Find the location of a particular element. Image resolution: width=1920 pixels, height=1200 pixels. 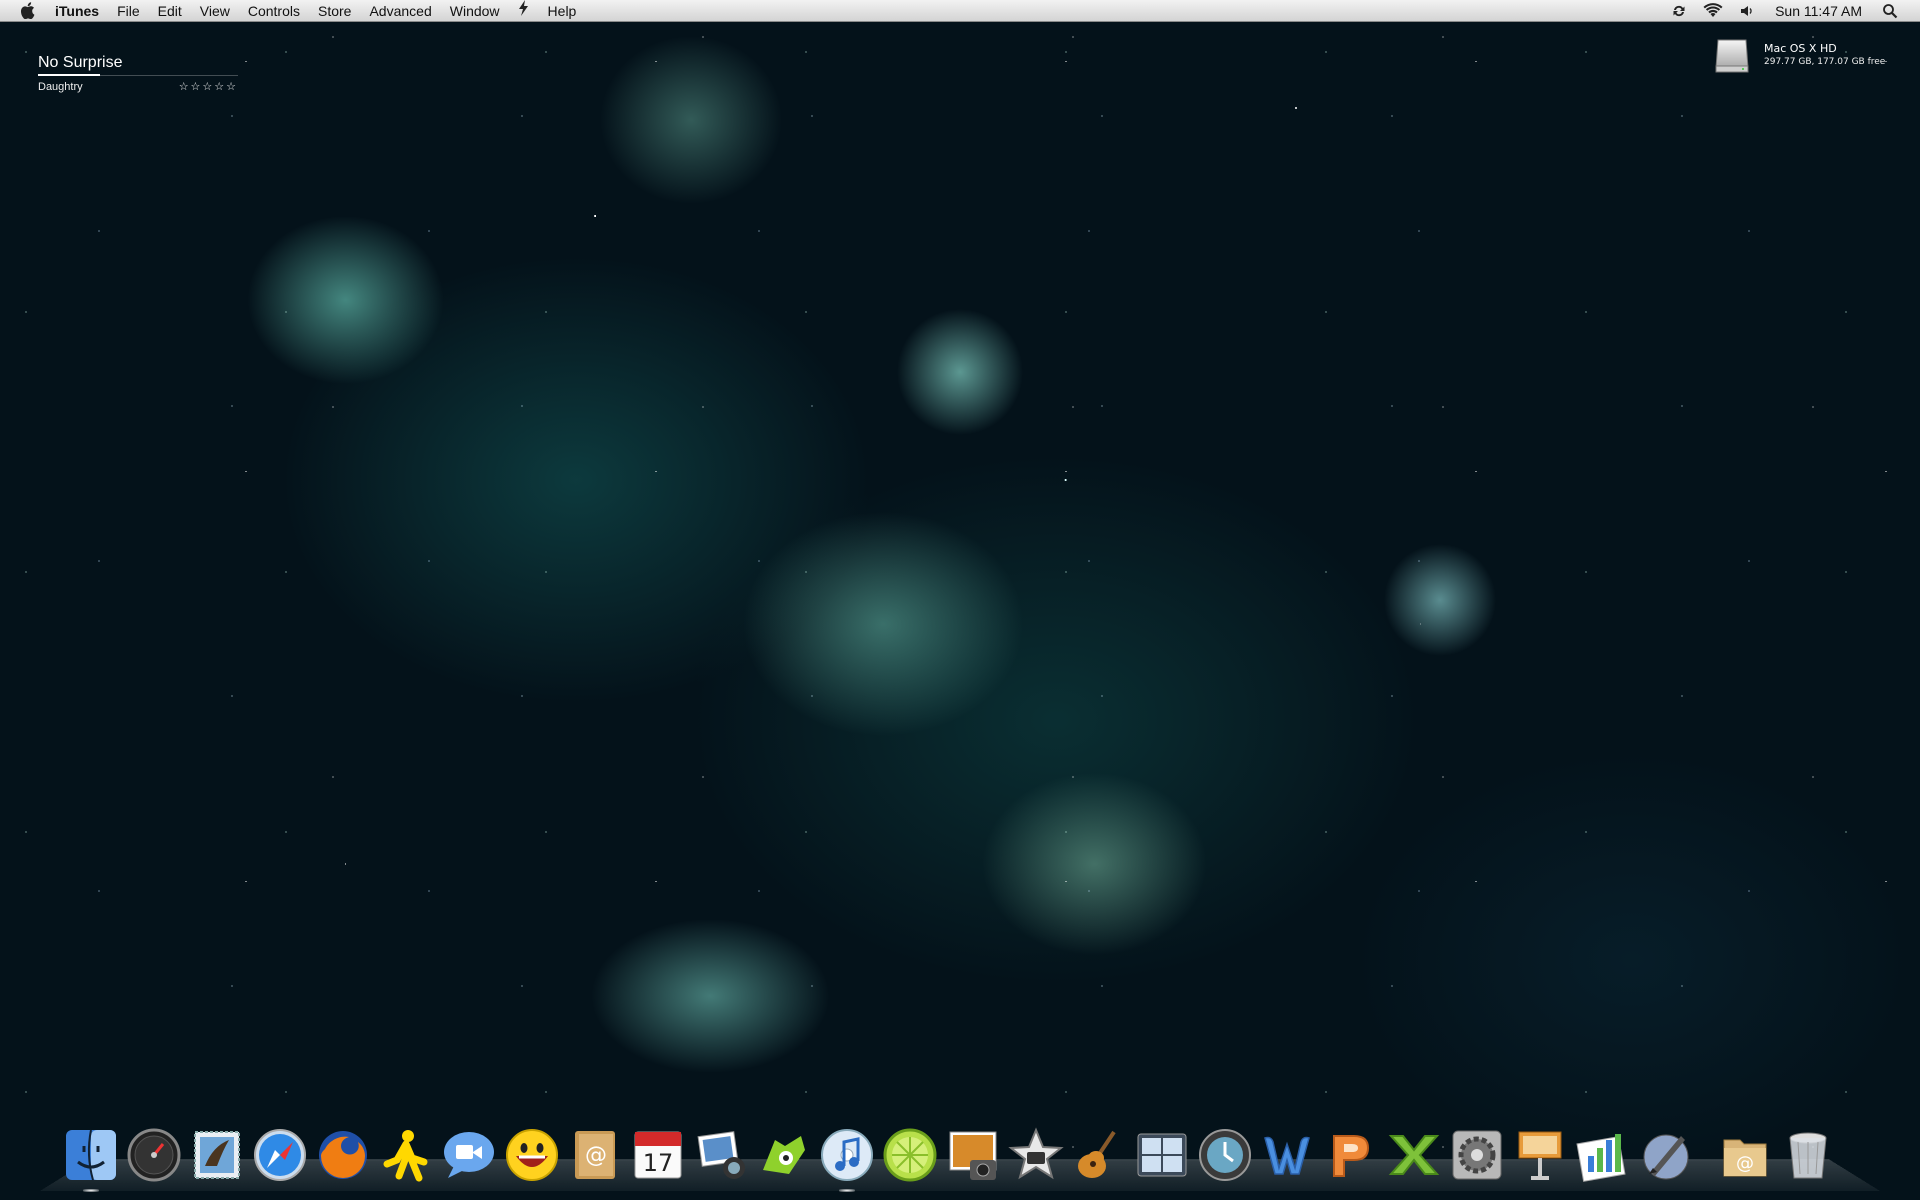

safari-icon is located at coordinates (280, 1155).